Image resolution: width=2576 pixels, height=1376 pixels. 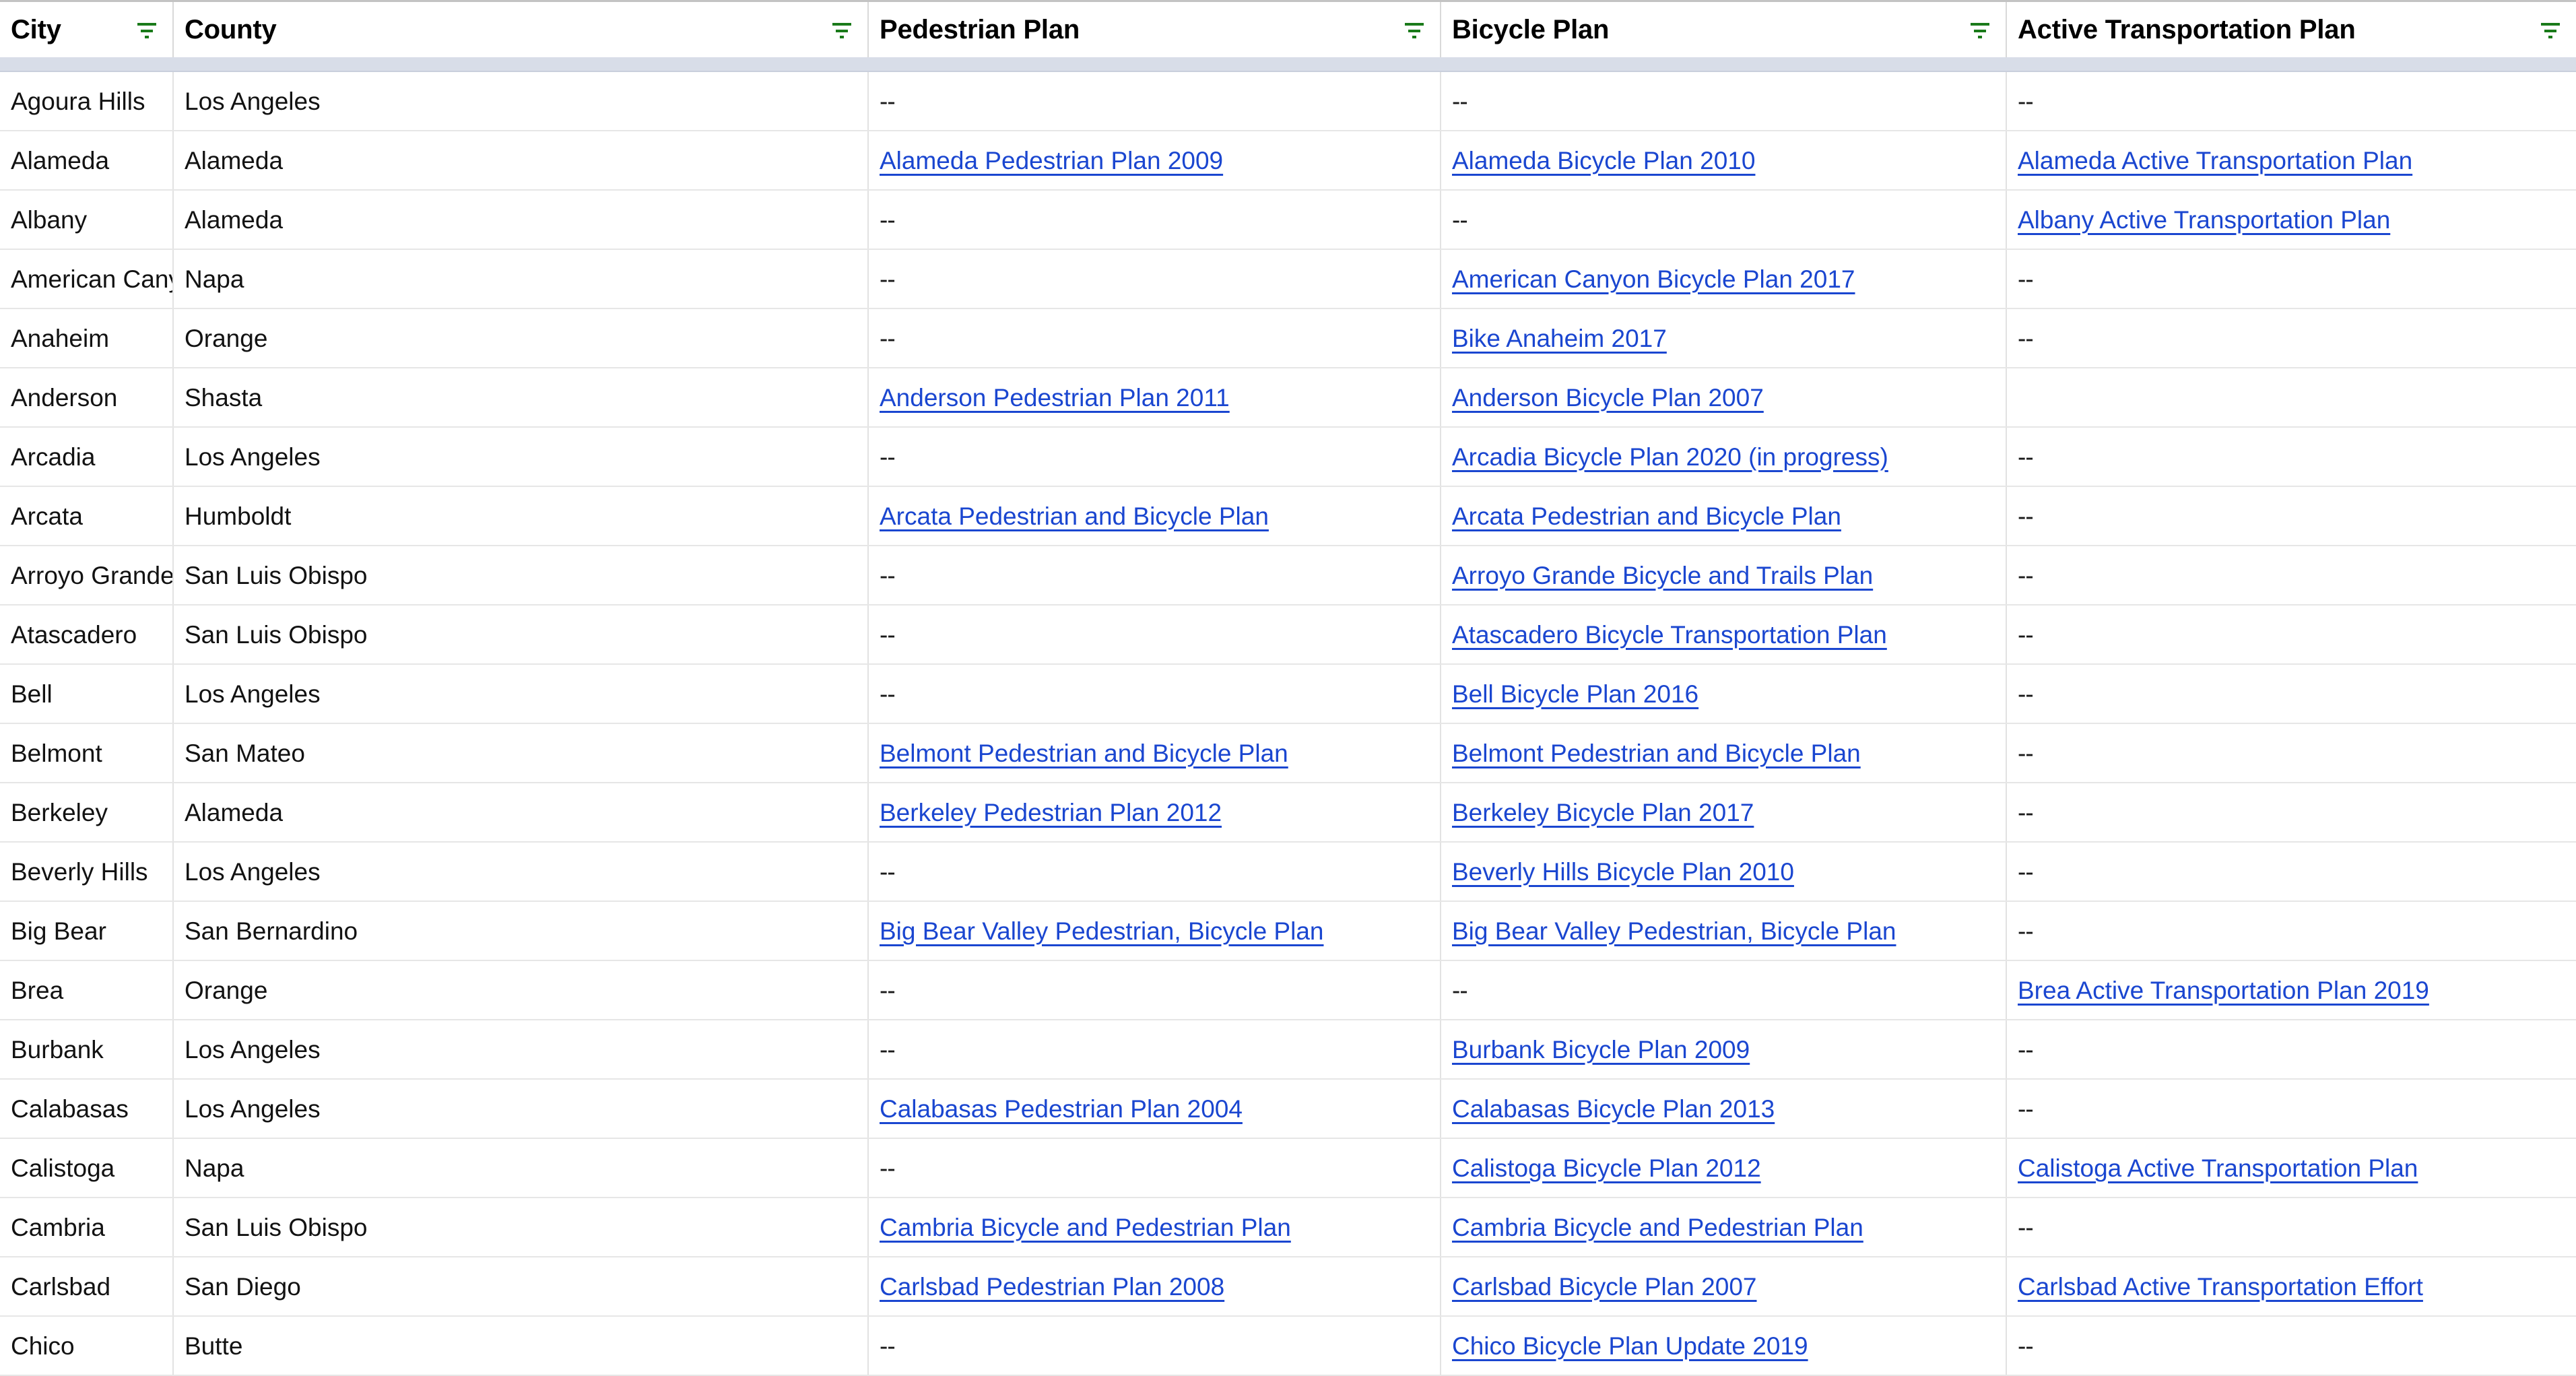 What do you see at coordinates (521, 29) in the screenshot?
I see `column-header-county: County` at bounding box center [521, 29].